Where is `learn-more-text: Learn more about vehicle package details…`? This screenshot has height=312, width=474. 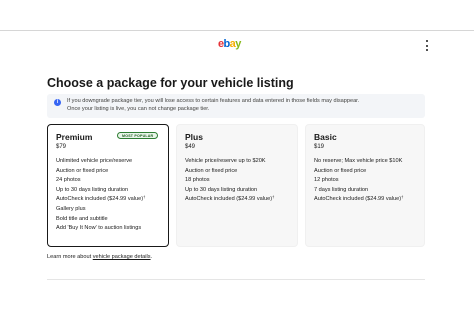 learn-more-text: Learn more about vehicle package details… is located at coordinates (99, 257).